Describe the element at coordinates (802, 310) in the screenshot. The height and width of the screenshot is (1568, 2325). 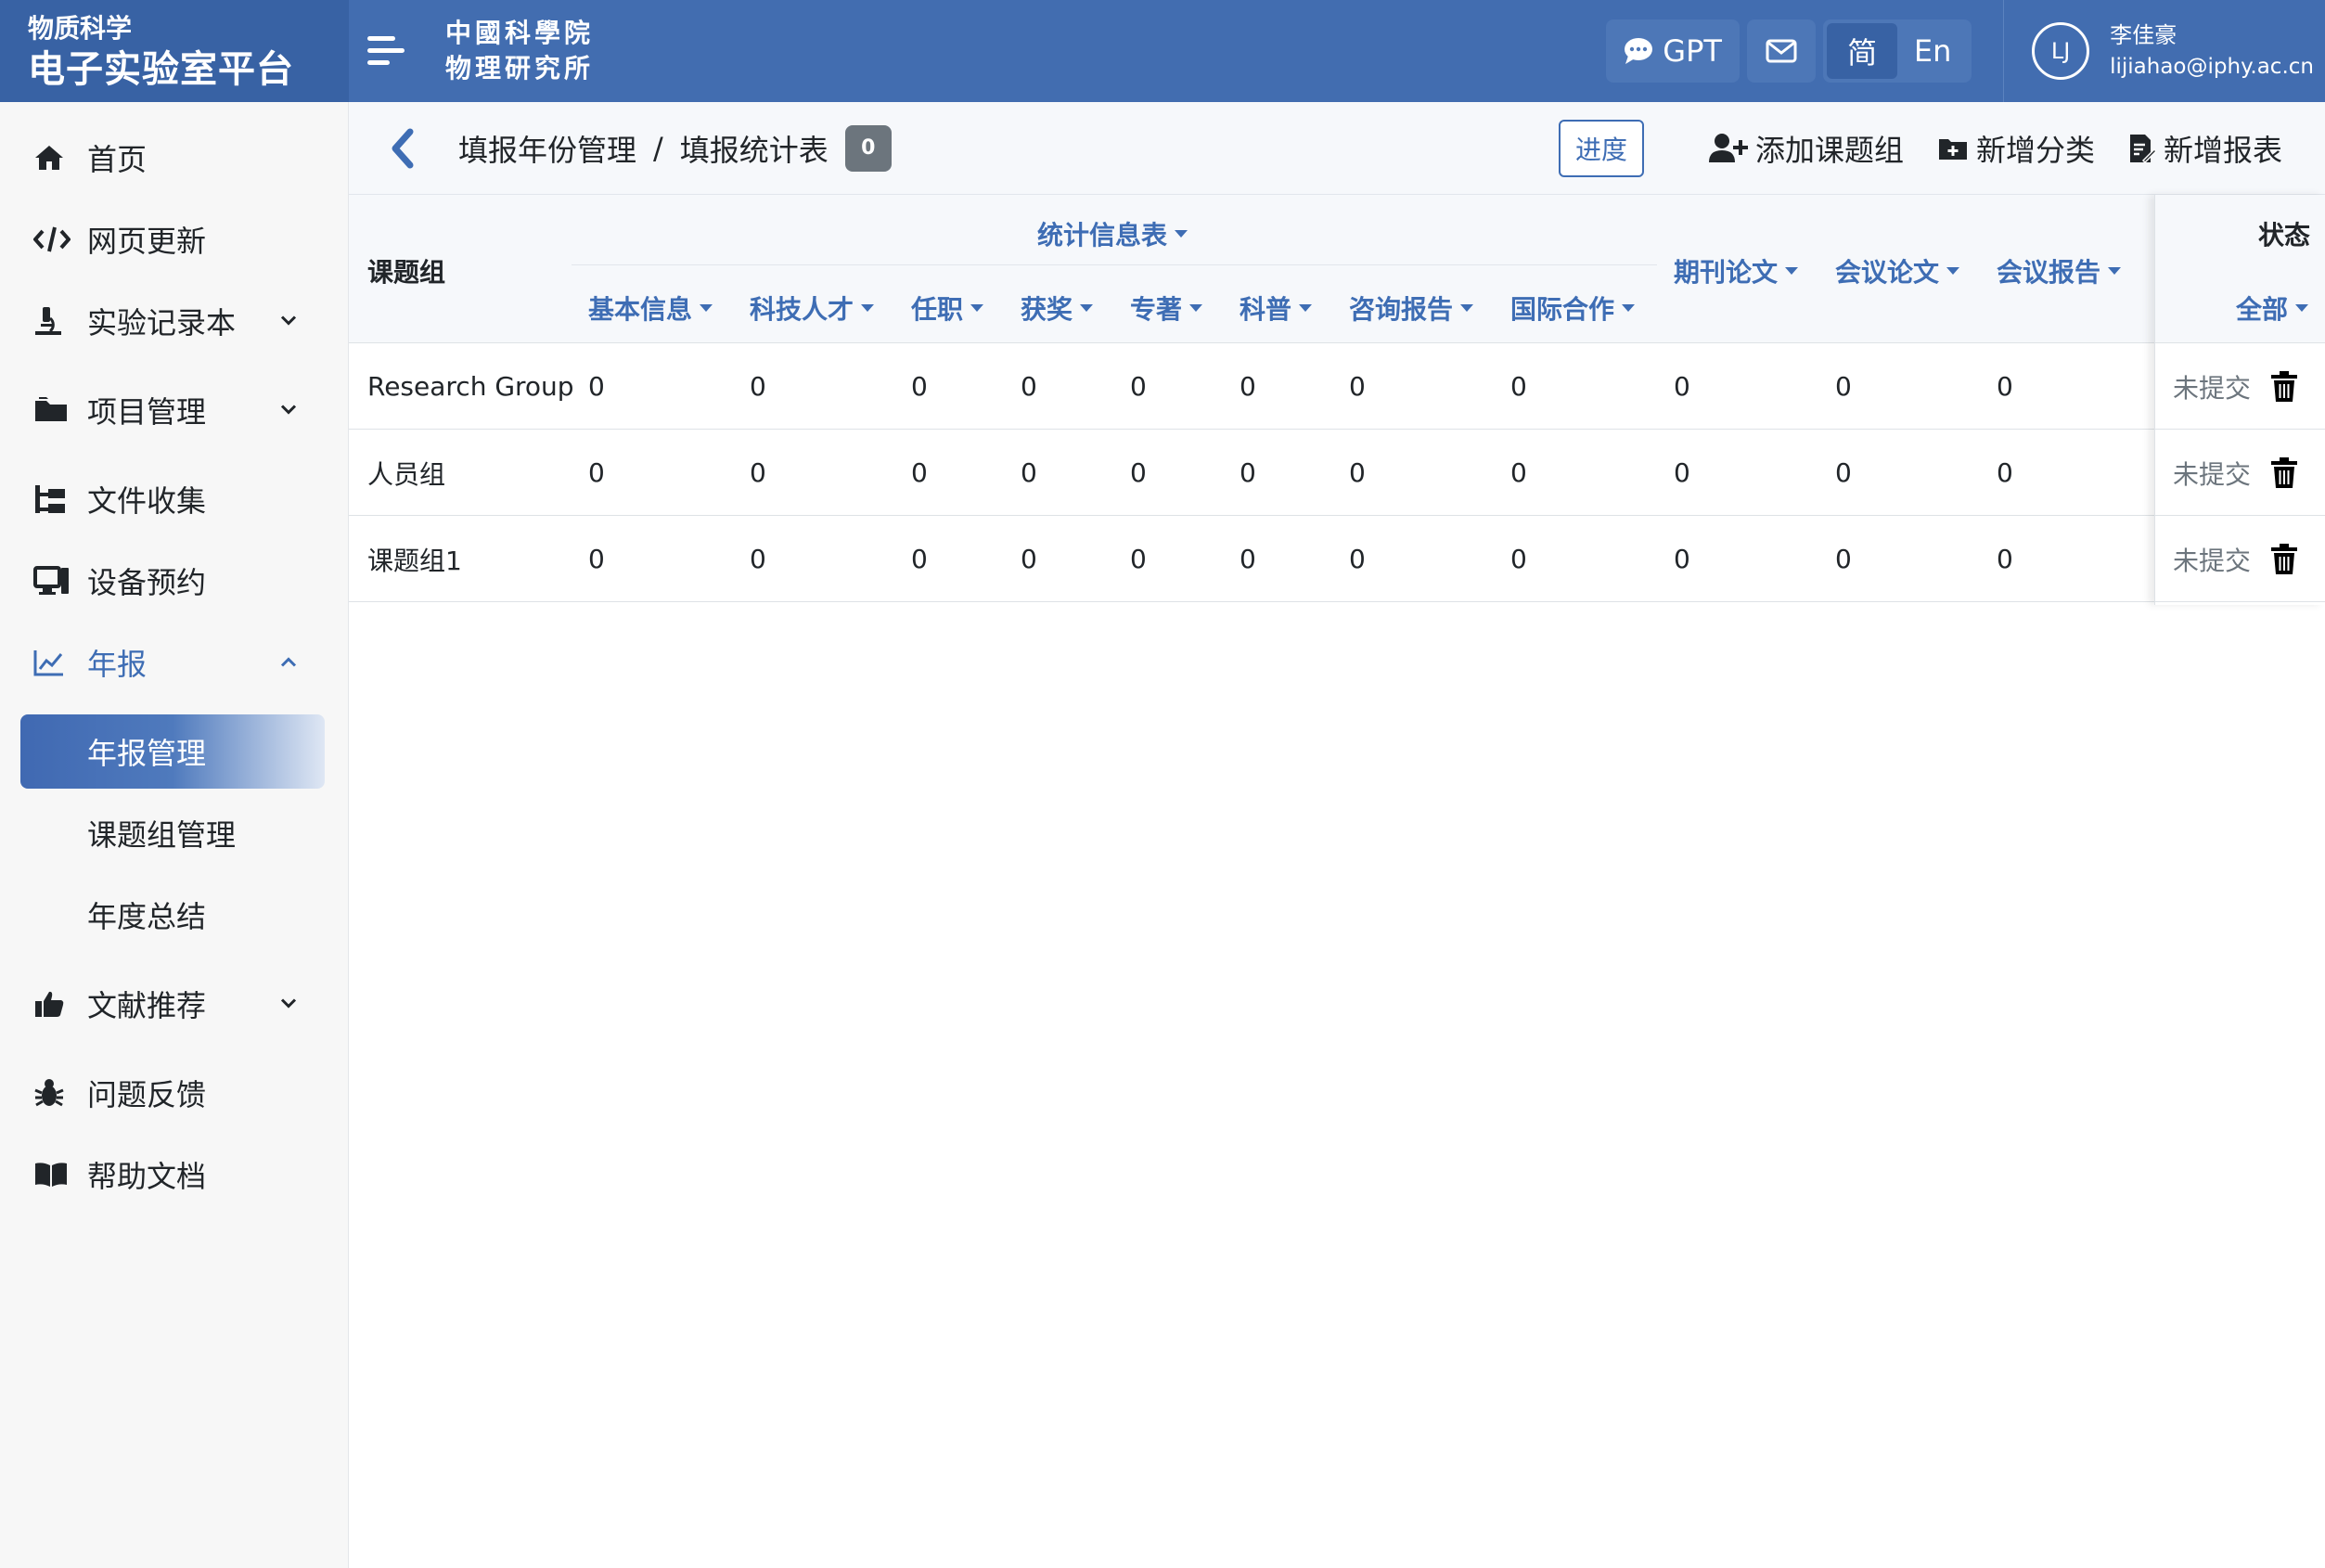
I see `column-header-label: 科技人才` at that location.